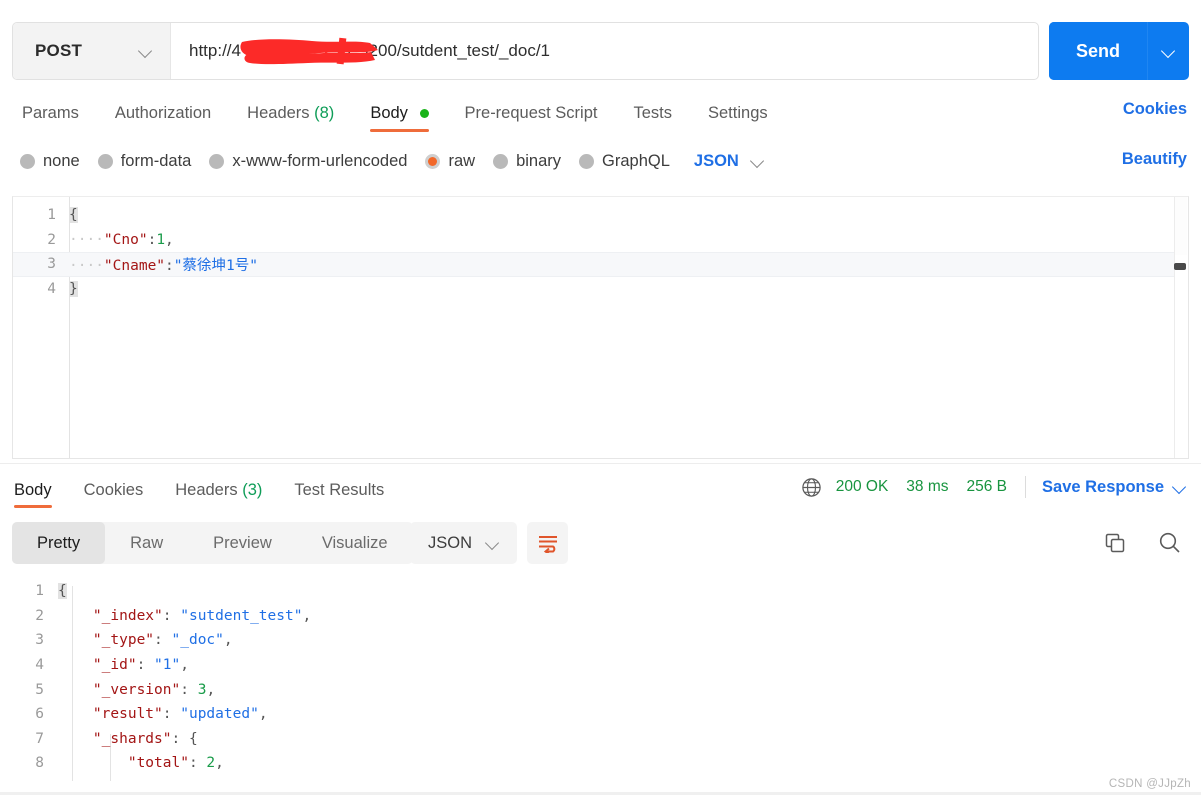 This screenshot has height=795, width=1201. What do you see at coordinates (1103, 487) in the screenshot?
I see `save-response-button: Save Response` at bounding box center [1103, 487].